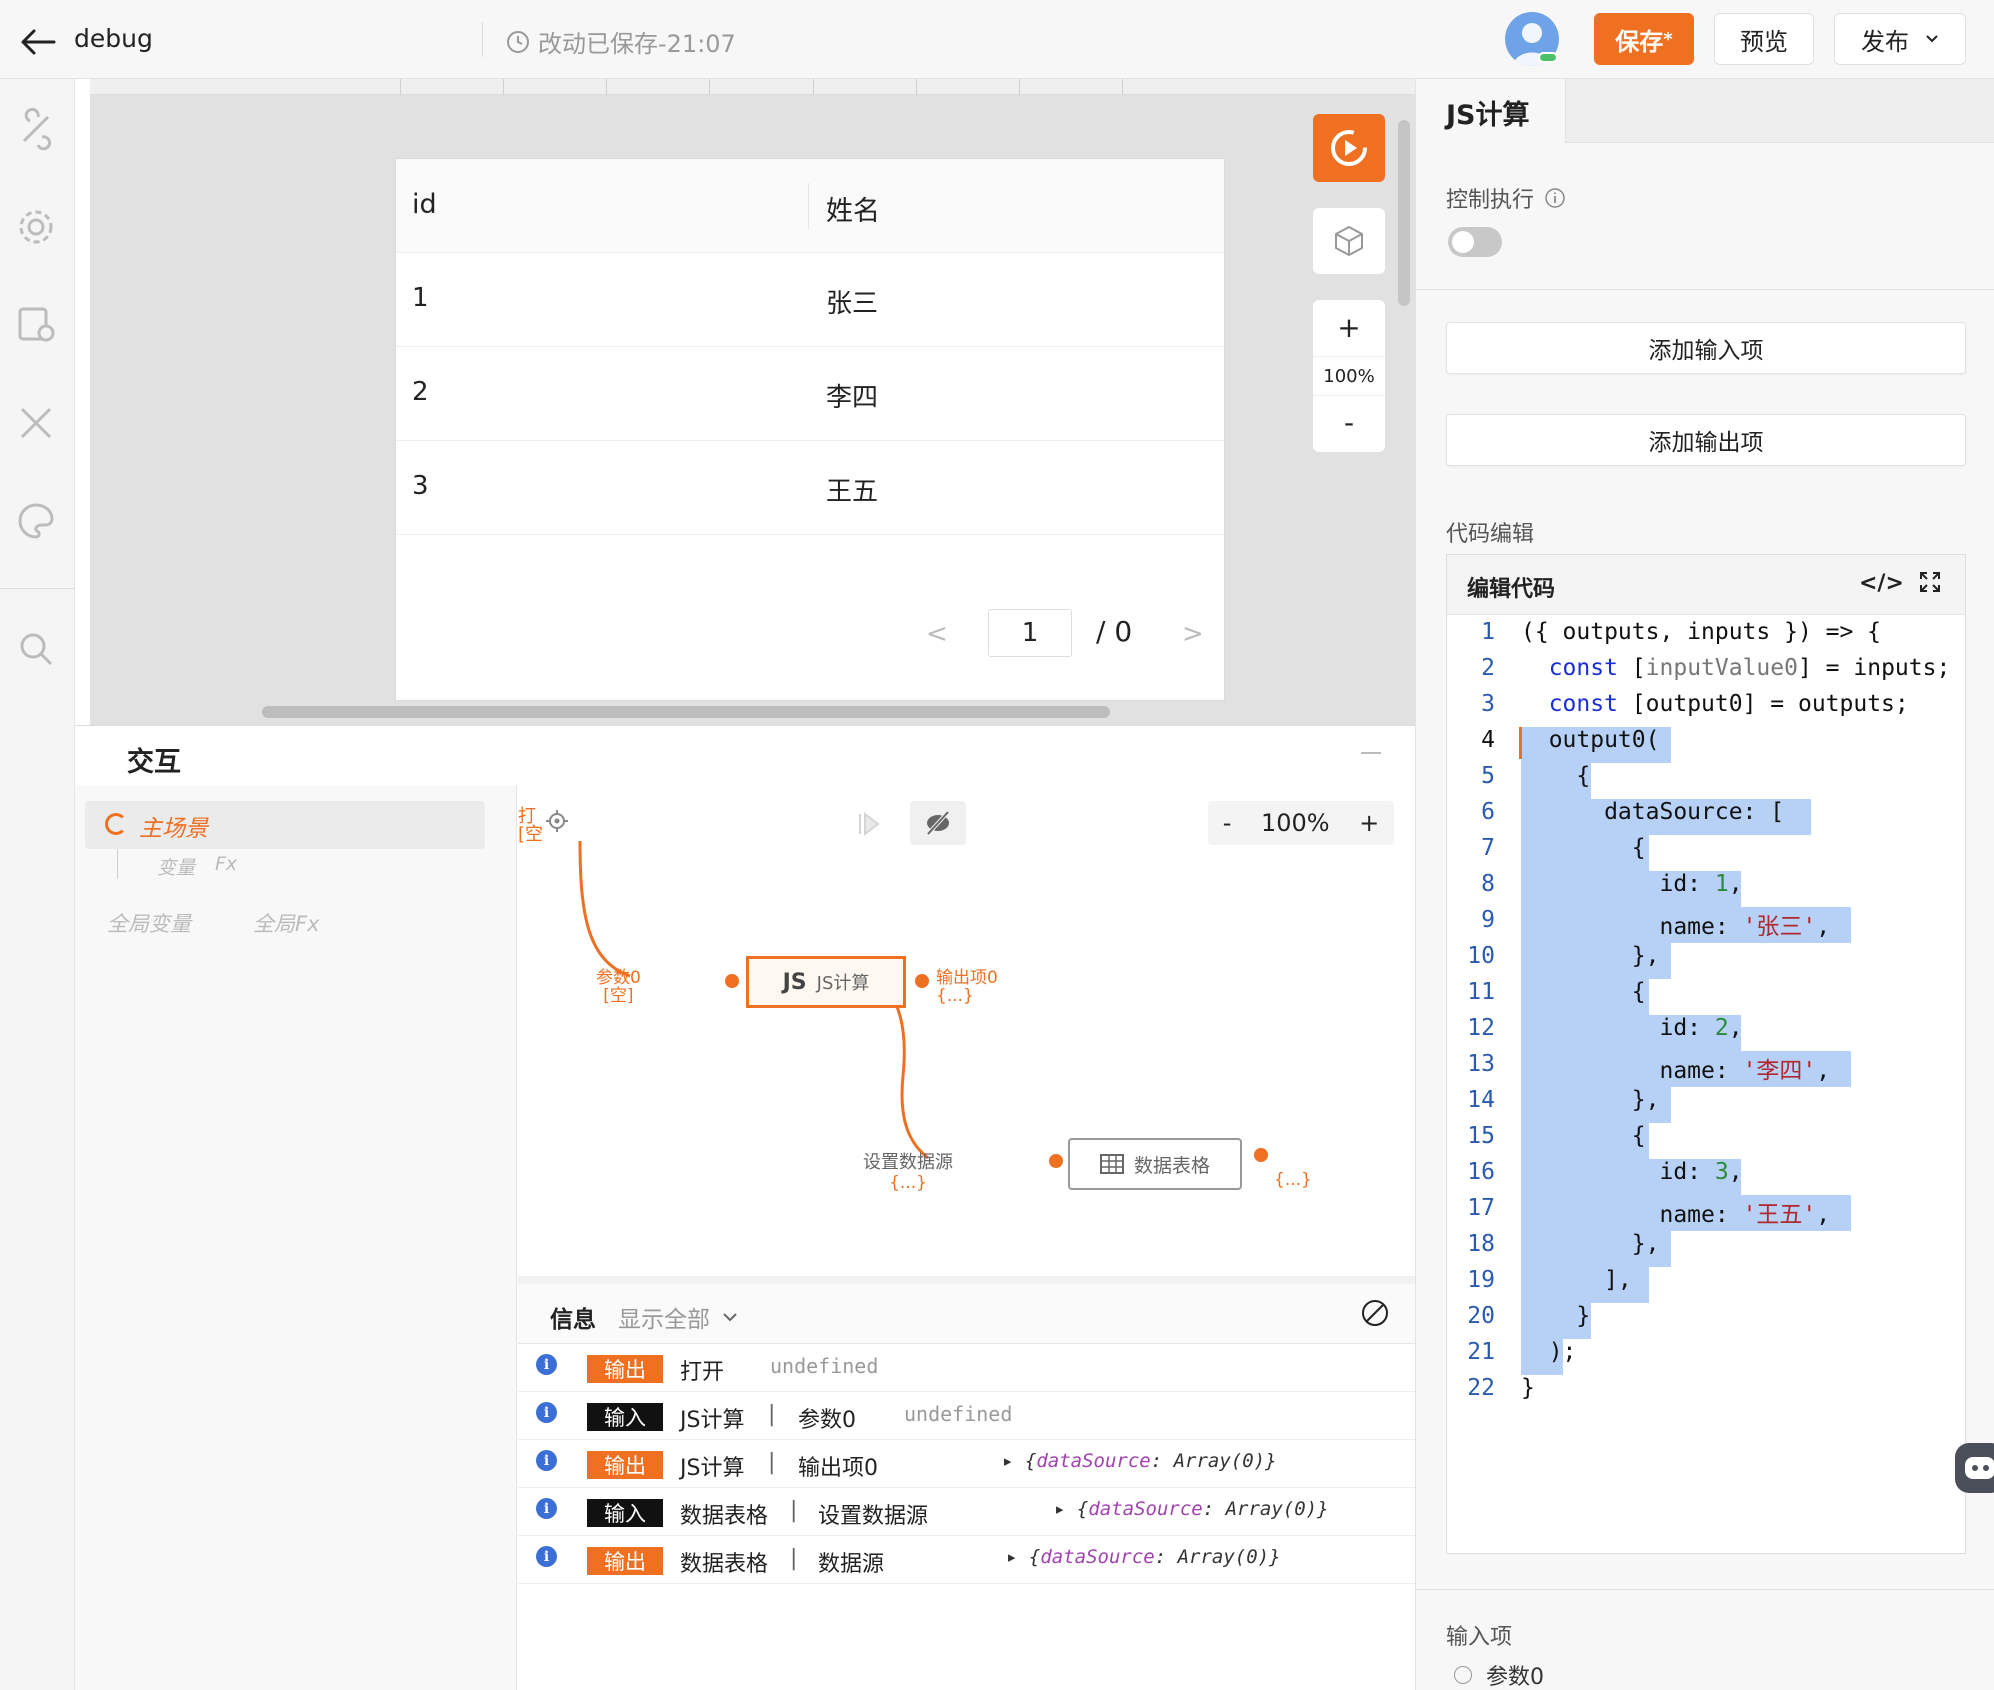 The height and width of the screenshot is (1690, 1994). What do you see at coordinates (1261, 1155) in the screenshot?
I see `table-output-port` at bounding box center [1261, 1155].